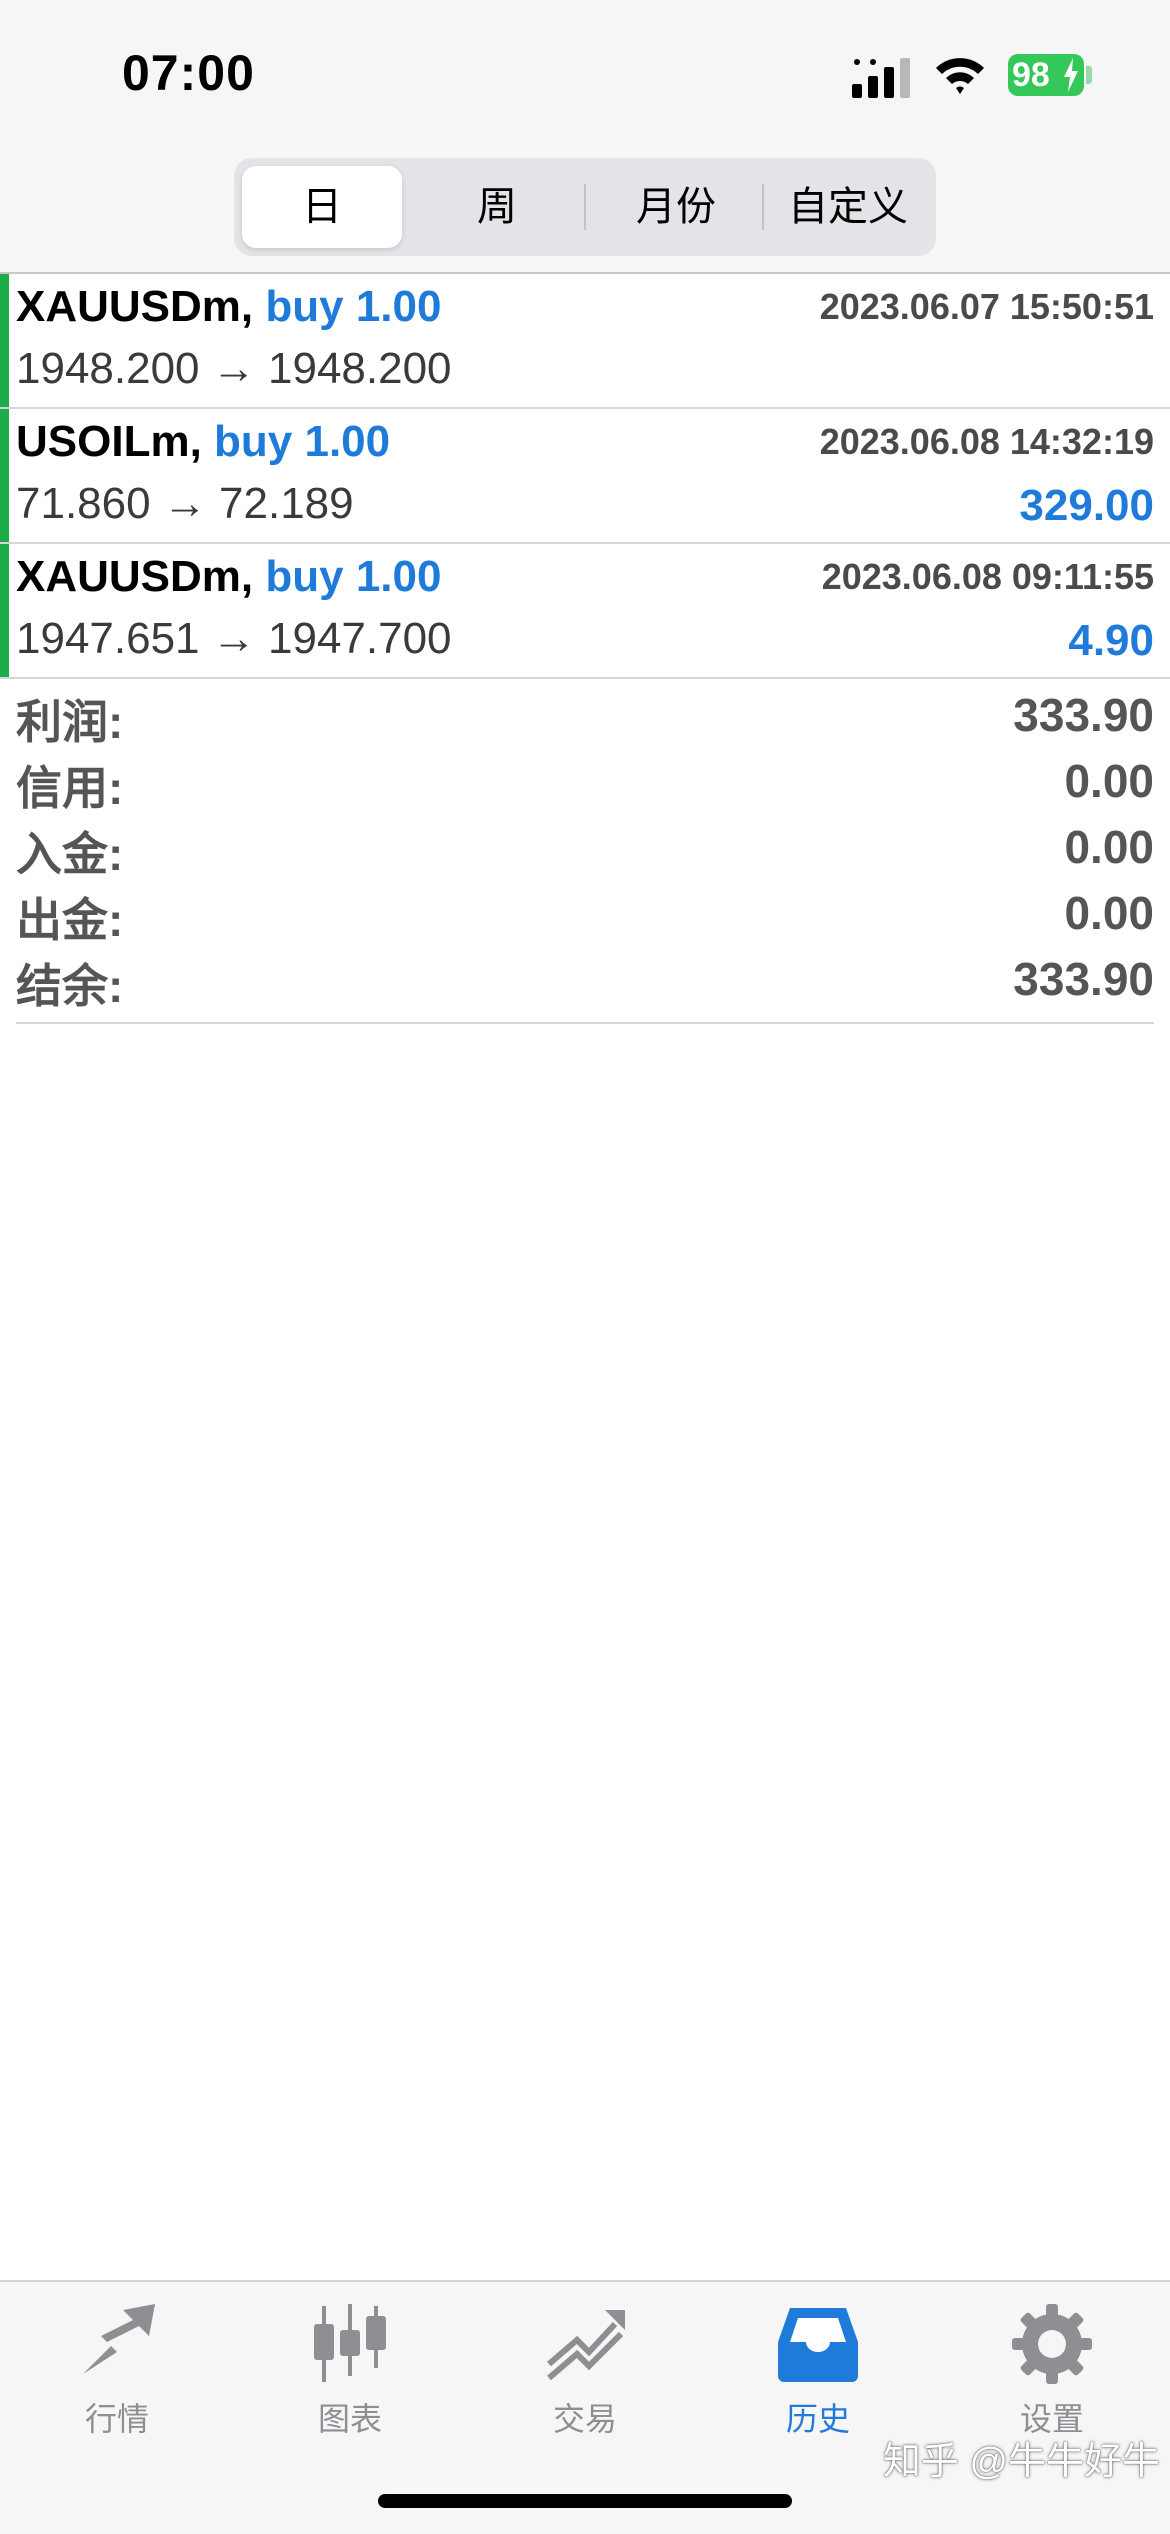 This screenshot has width=1170, height=2534. Describe the element at coordinates (70, 788) in the screenshot. I see `summary-label: 信用:` at that location.